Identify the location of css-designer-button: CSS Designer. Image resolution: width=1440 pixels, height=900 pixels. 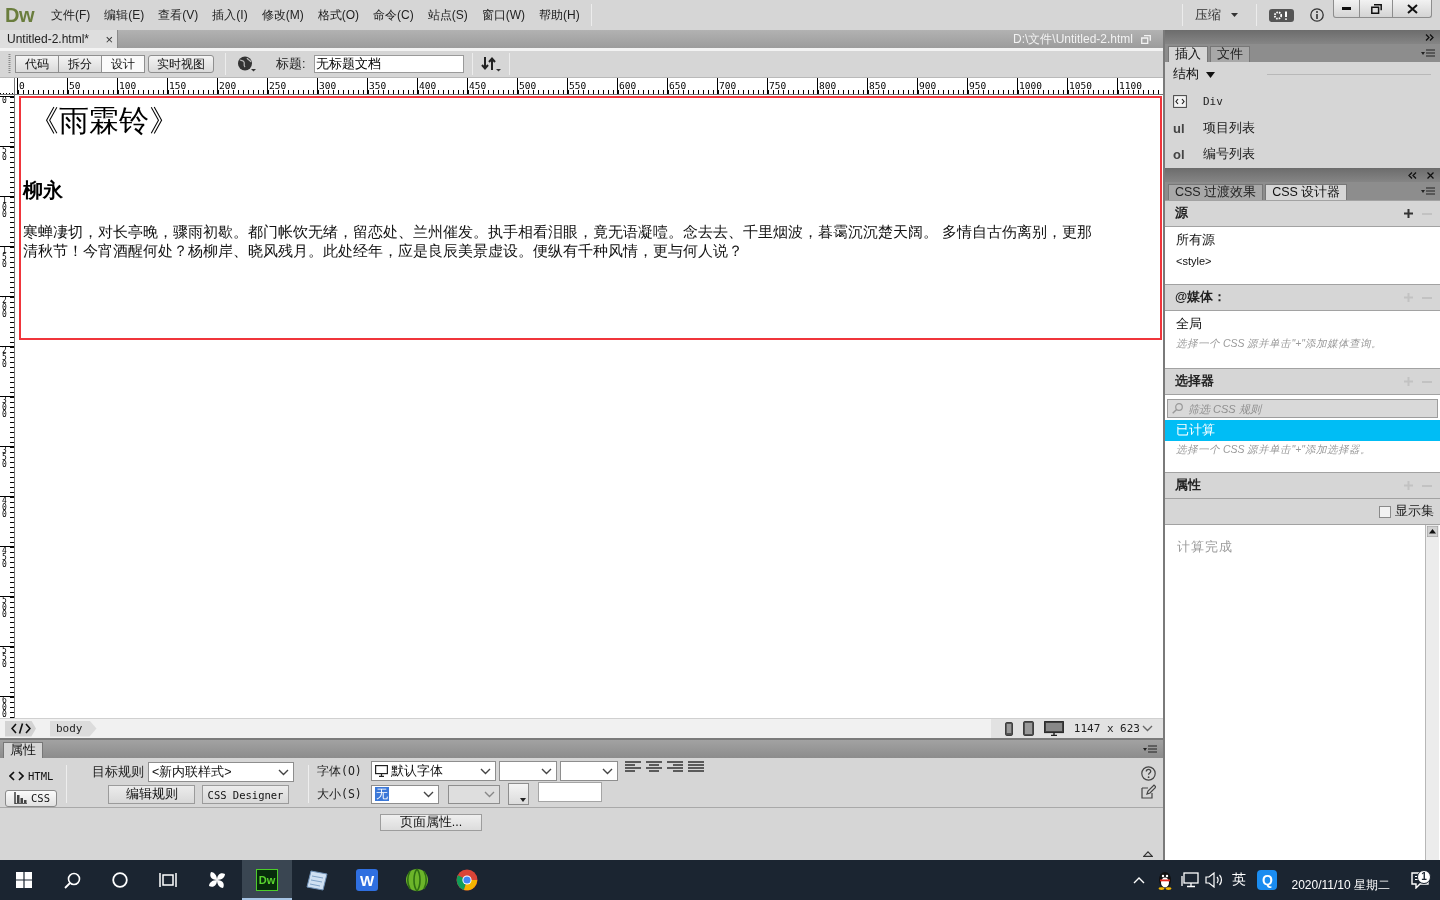
(245, 794).